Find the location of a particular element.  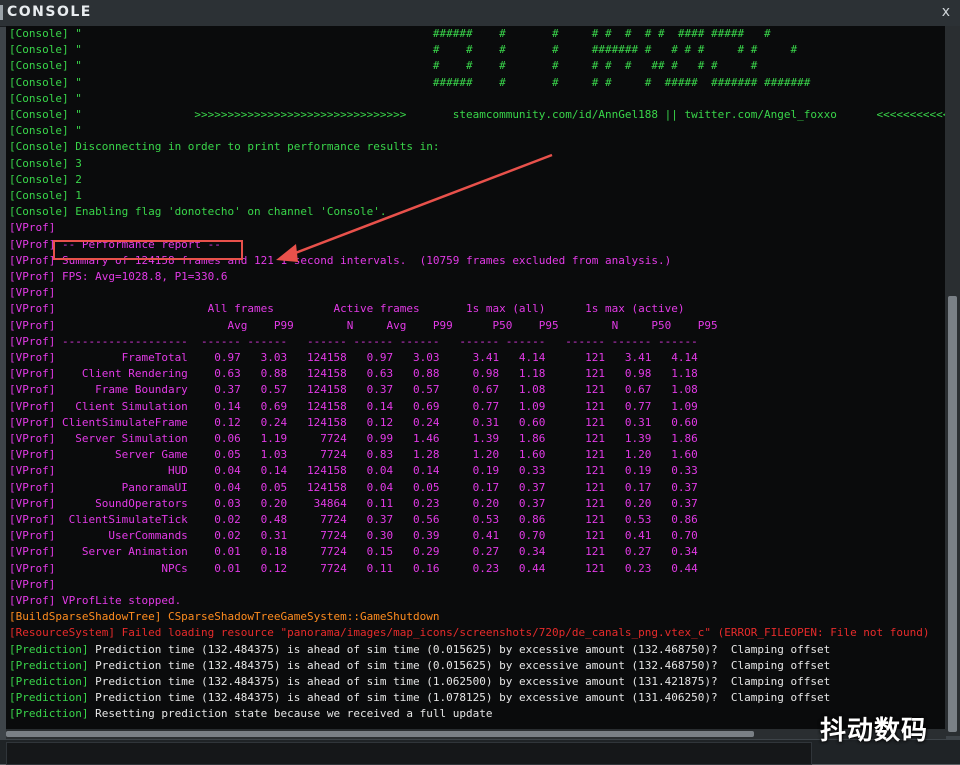

horizontal-scroll-thumb is located at coordinates (380, 734).